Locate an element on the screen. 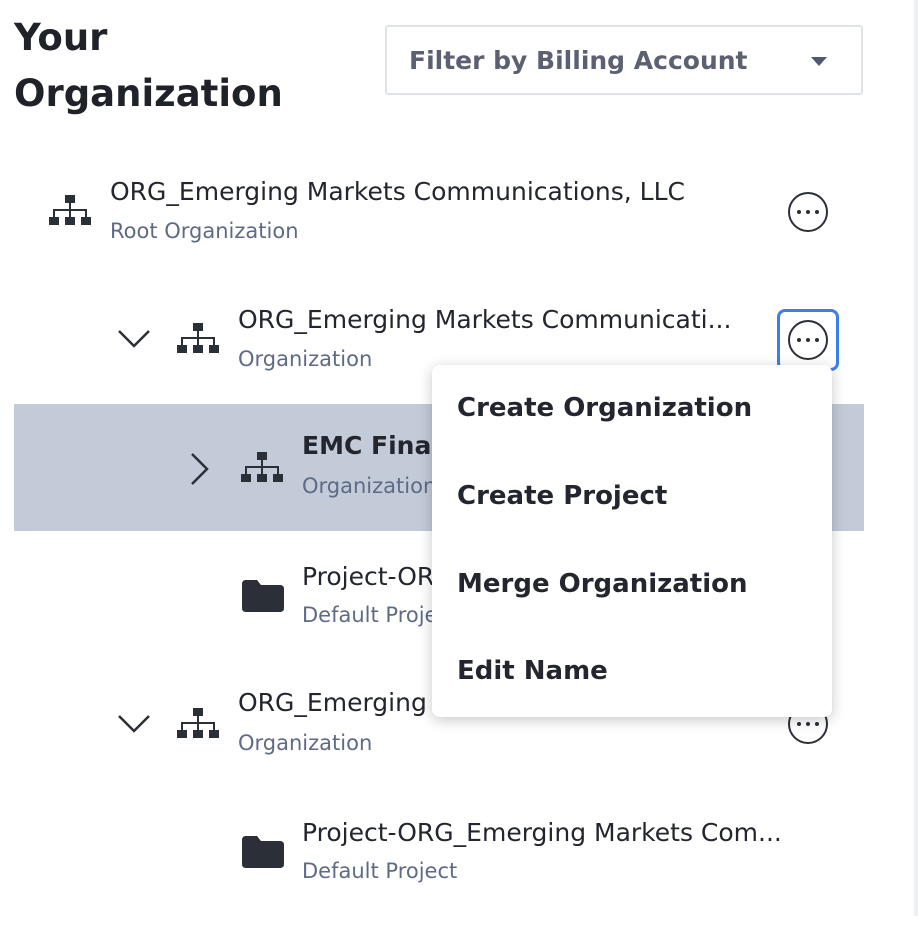 The height and width of the screenshot is (936, 918). scrollbar-track is located at coordinates (916, 458).